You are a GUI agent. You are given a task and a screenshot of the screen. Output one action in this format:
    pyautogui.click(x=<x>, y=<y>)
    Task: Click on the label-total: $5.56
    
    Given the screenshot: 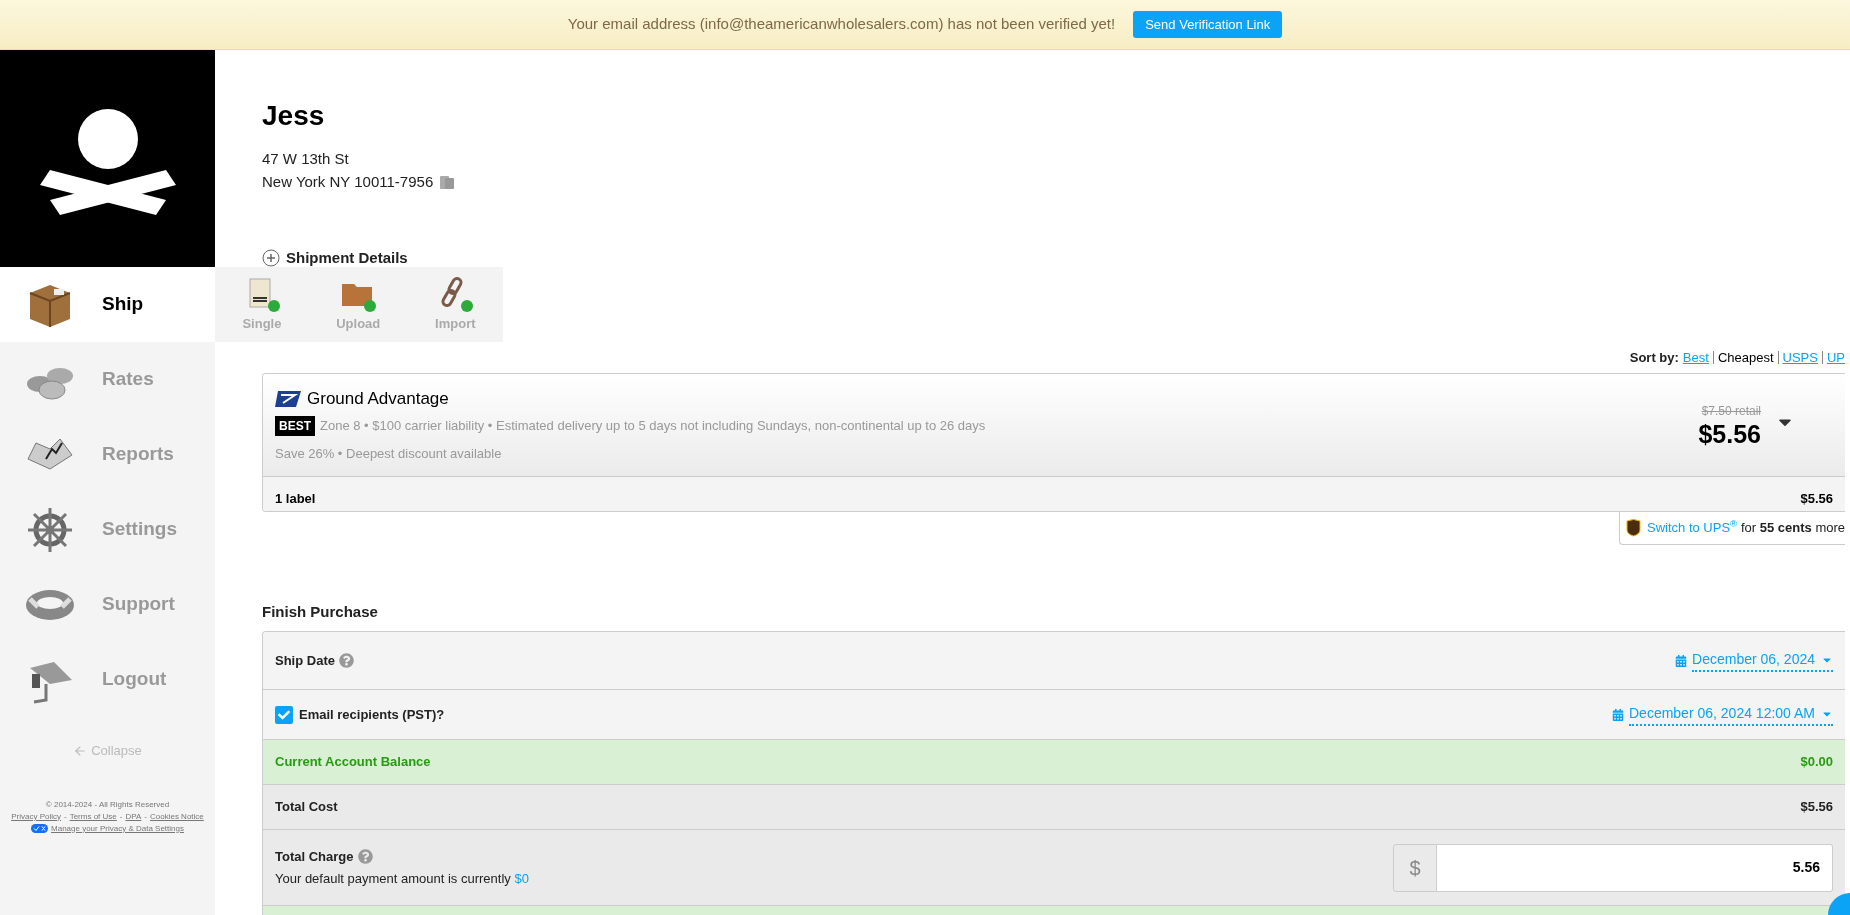 What is the action you would take?
    pyautogui.click(x=1816, y=499)
    